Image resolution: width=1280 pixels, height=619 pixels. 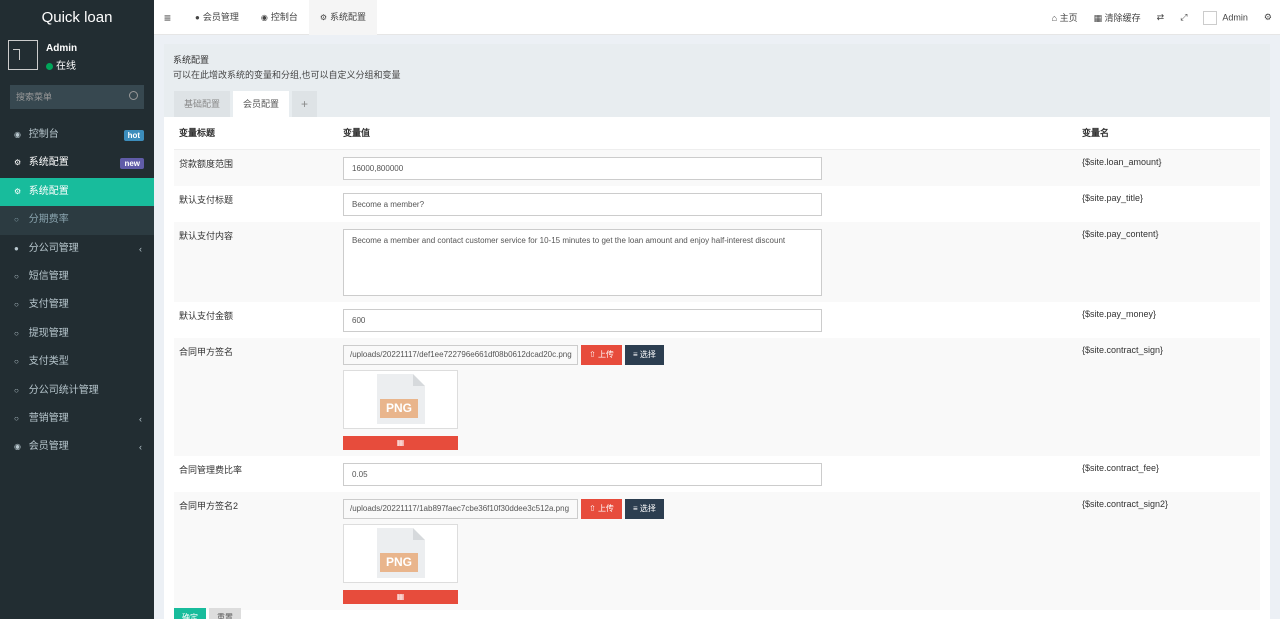 What do you see at coordinates (647, 508) in the screenshot?
I see `choose-label: 选择` at bounding box center [647, 508].